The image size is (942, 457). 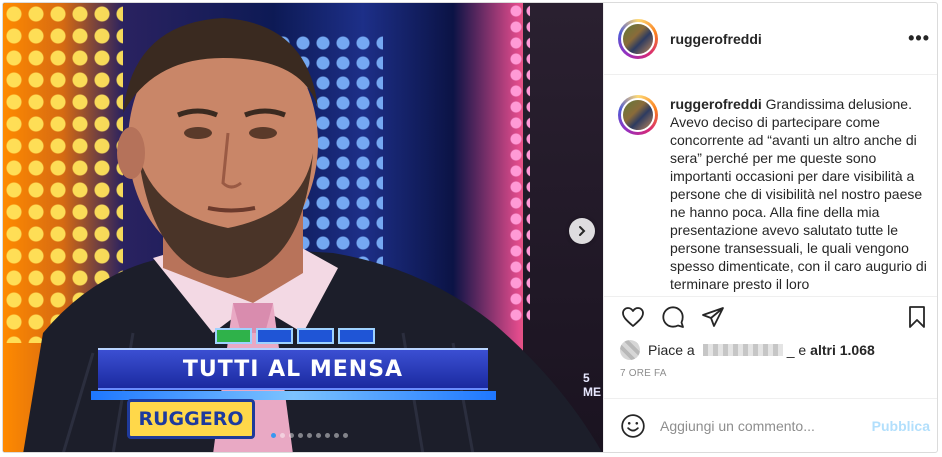 I want to click on comment-input, so click(x=766, y=425).